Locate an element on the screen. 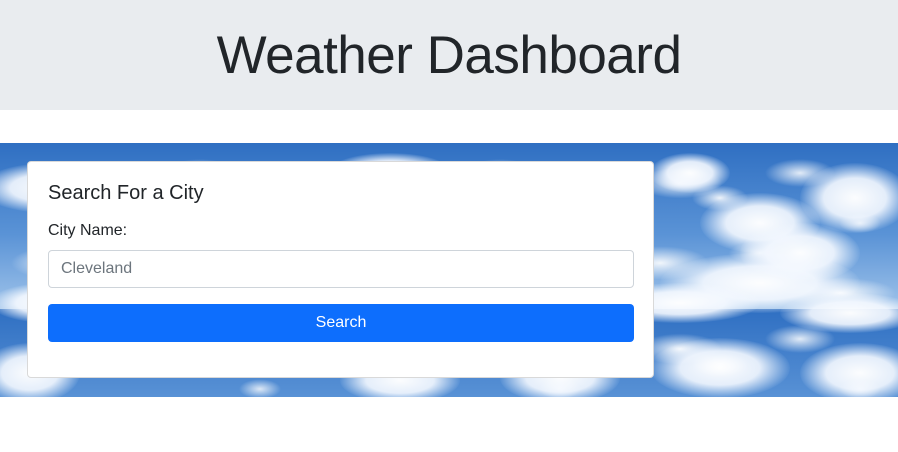  page-title: Weather Dashboard is located at coordinates (449, 55).